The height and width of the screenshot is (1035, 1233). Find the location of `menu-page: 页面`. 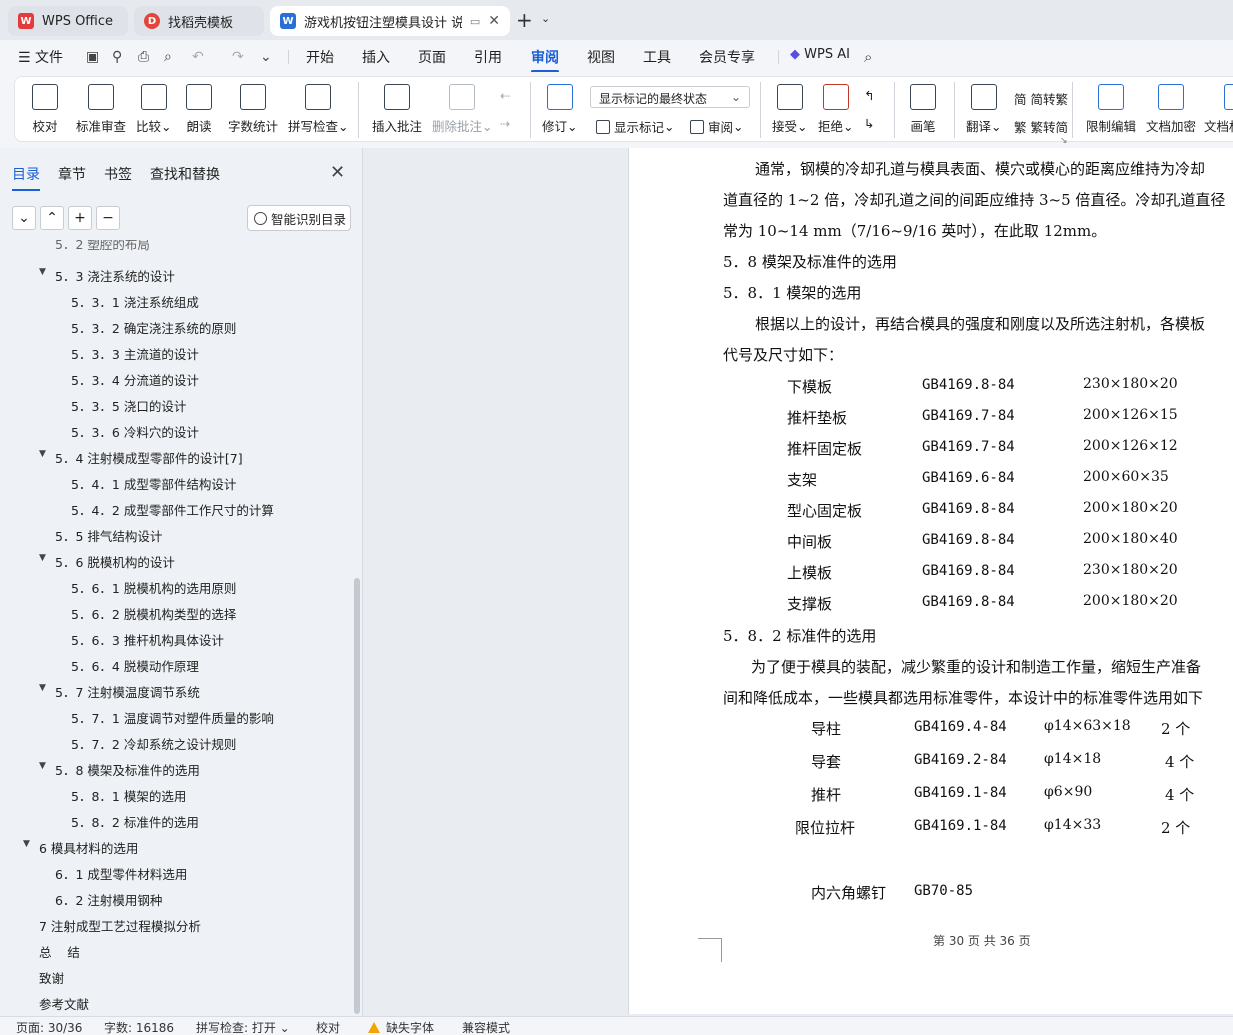

menu-page: 页面 is located at coordinates (432, 57).